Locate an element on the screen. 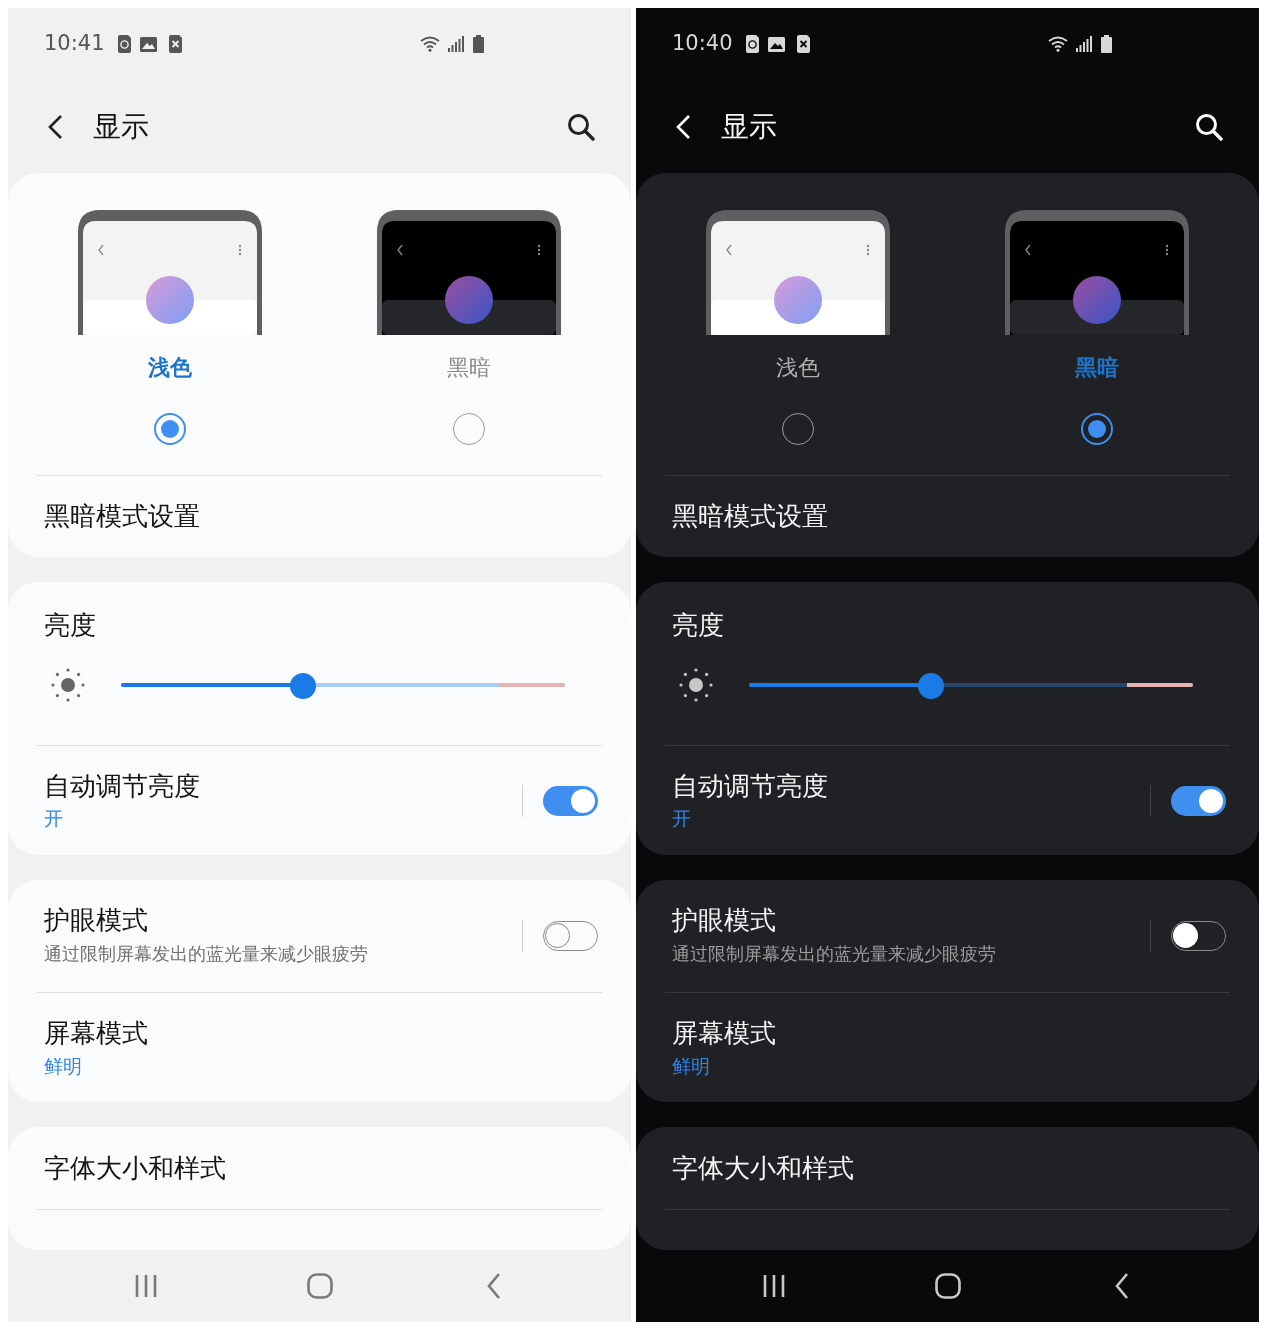 The image size is (1267, 1330). status-time: 10:41 is located at coordinates (74, 44).